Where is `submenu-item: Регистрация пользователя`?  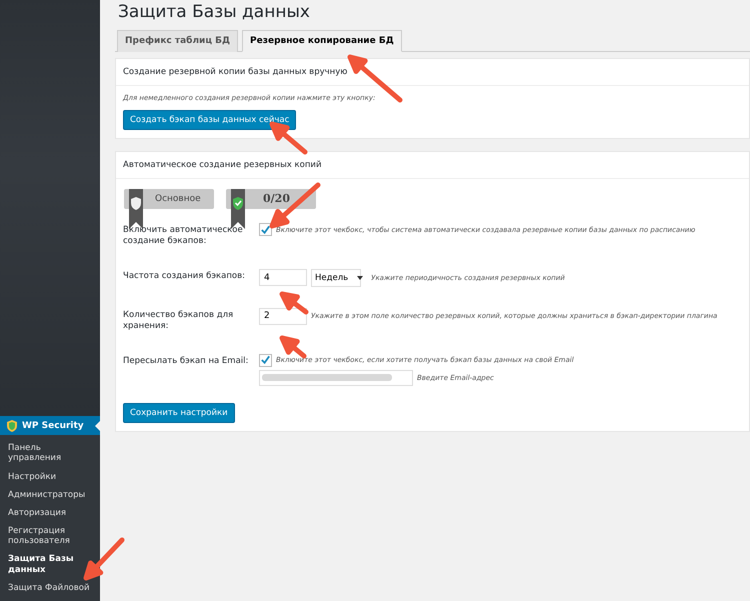 submenu-item: Регистрация пользователя is located at coordinates (50, 536).